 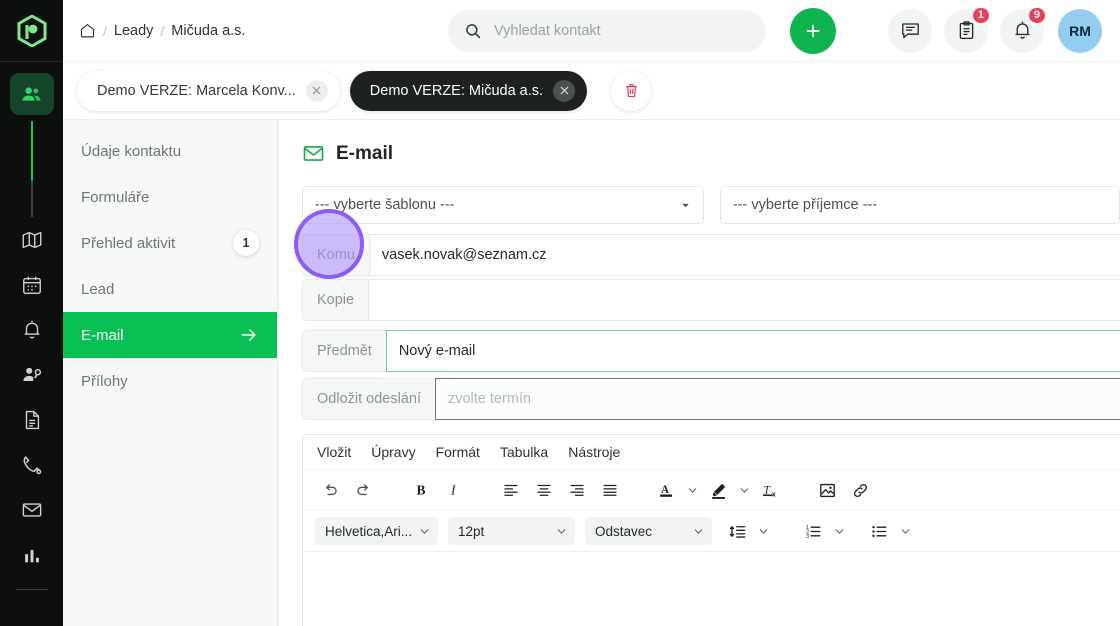 What do you see at coordinates (453, 490) in the screenshot?
I see `italic-icon: I` at bounding box center [453, 490].